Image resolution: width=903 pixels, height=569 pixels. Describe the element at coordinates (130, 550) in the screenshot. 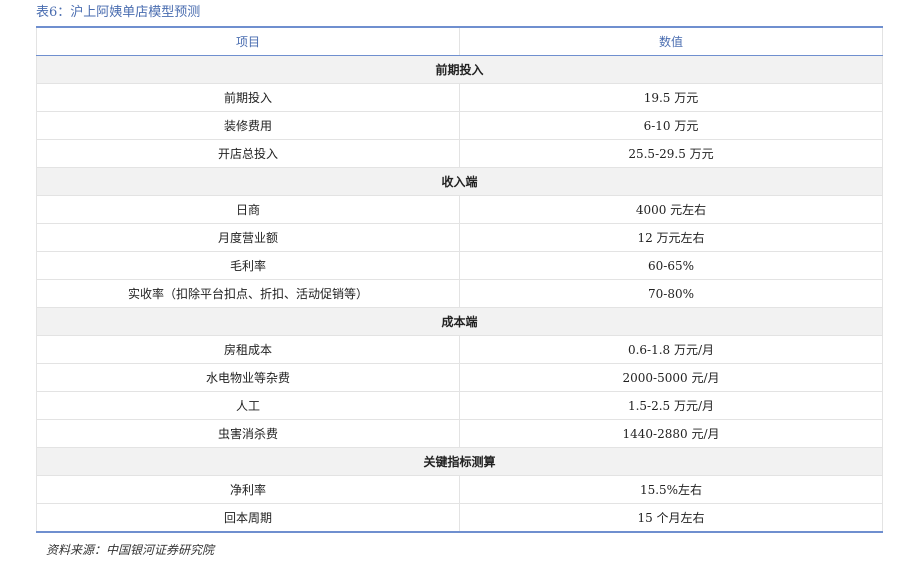

I see `source-note: 资料来源：中国银河证券研究院` at that location.